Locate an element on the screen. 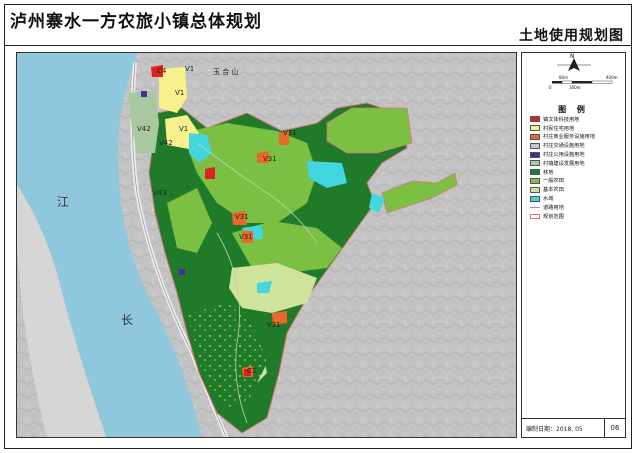 The width and height of the screenshot is (636, 453). plot-label-v42a: V42 is located at coordinates (144, 129).